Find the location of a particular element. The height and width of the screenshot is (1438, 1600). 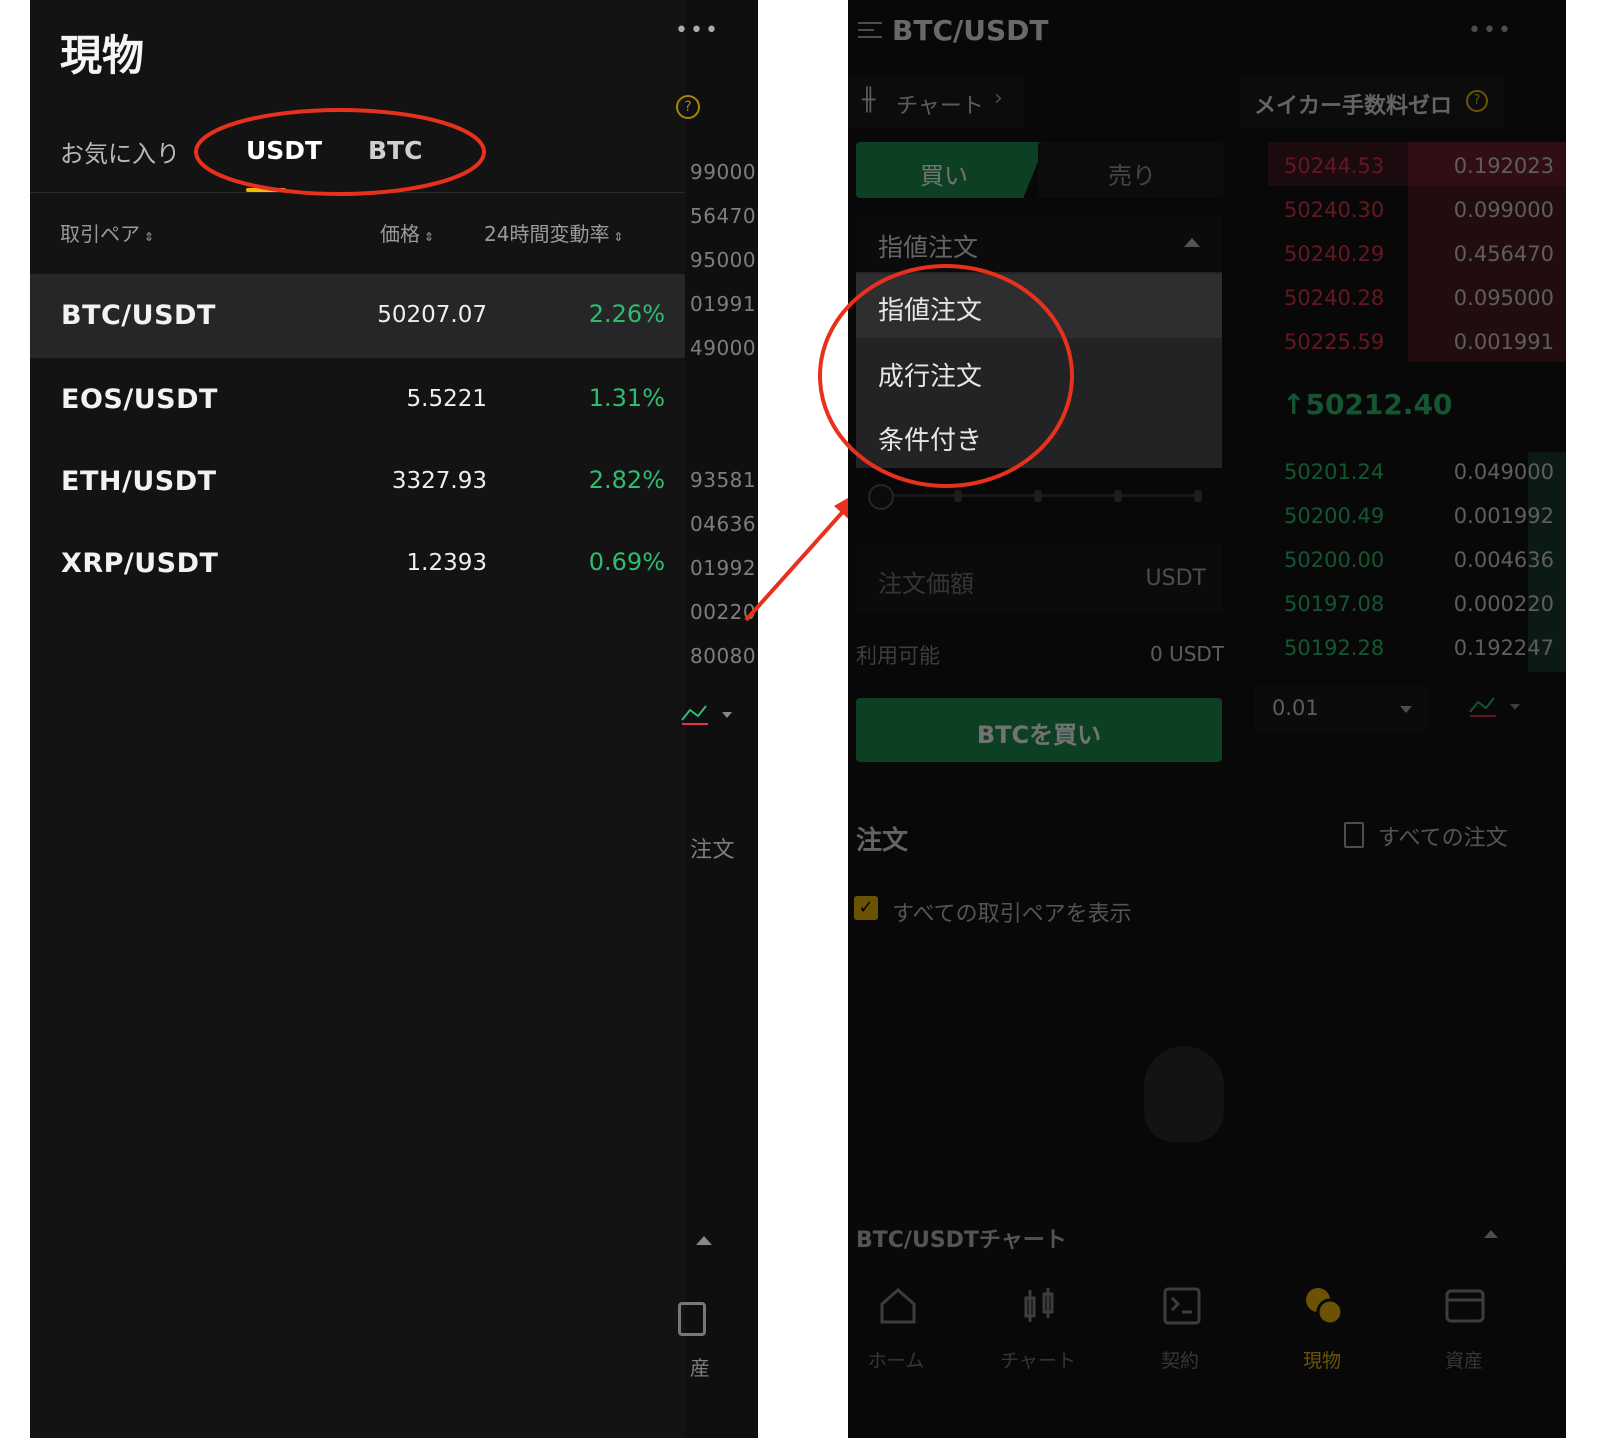

ask-row: 50240.28 0.095000 is located at coordinates (1422, 298).